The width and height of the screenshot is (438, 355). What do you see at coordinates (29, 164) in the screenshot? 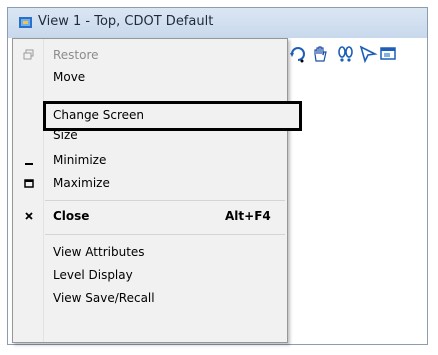
I see `minimize-icon` at bounding box center [29, 164].